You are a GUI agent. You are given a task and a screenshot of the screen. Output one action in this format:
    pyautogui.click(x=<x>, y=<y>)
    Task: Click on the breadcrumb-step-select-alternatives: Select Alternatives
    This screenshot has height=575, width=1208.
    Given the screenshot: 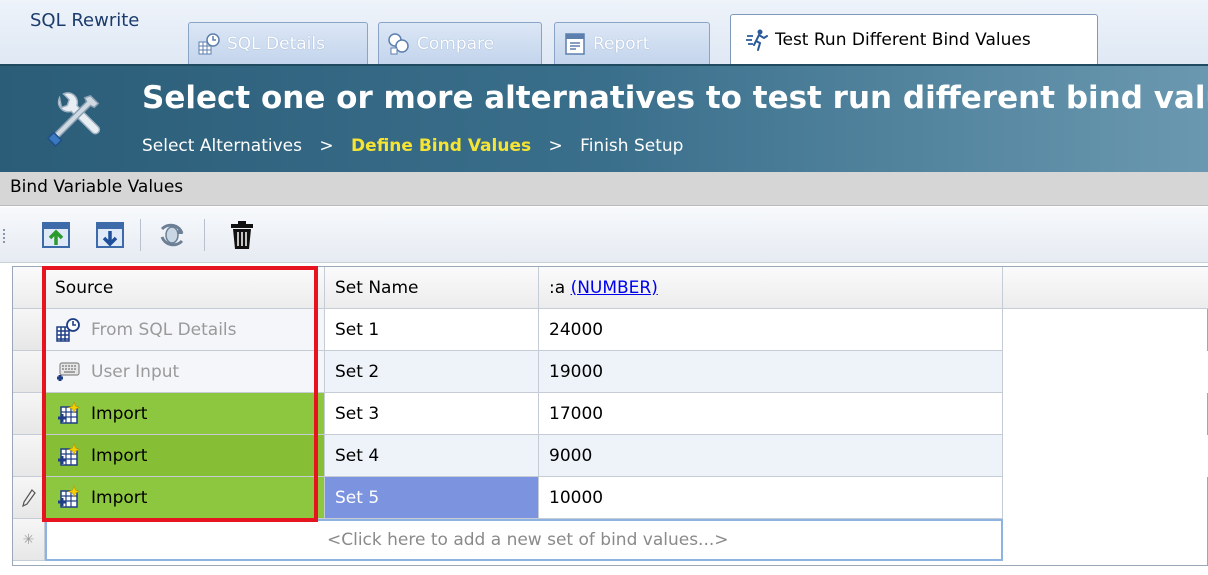 What is the action you would take?
    pyautogui.click(x=222, y=146)
    